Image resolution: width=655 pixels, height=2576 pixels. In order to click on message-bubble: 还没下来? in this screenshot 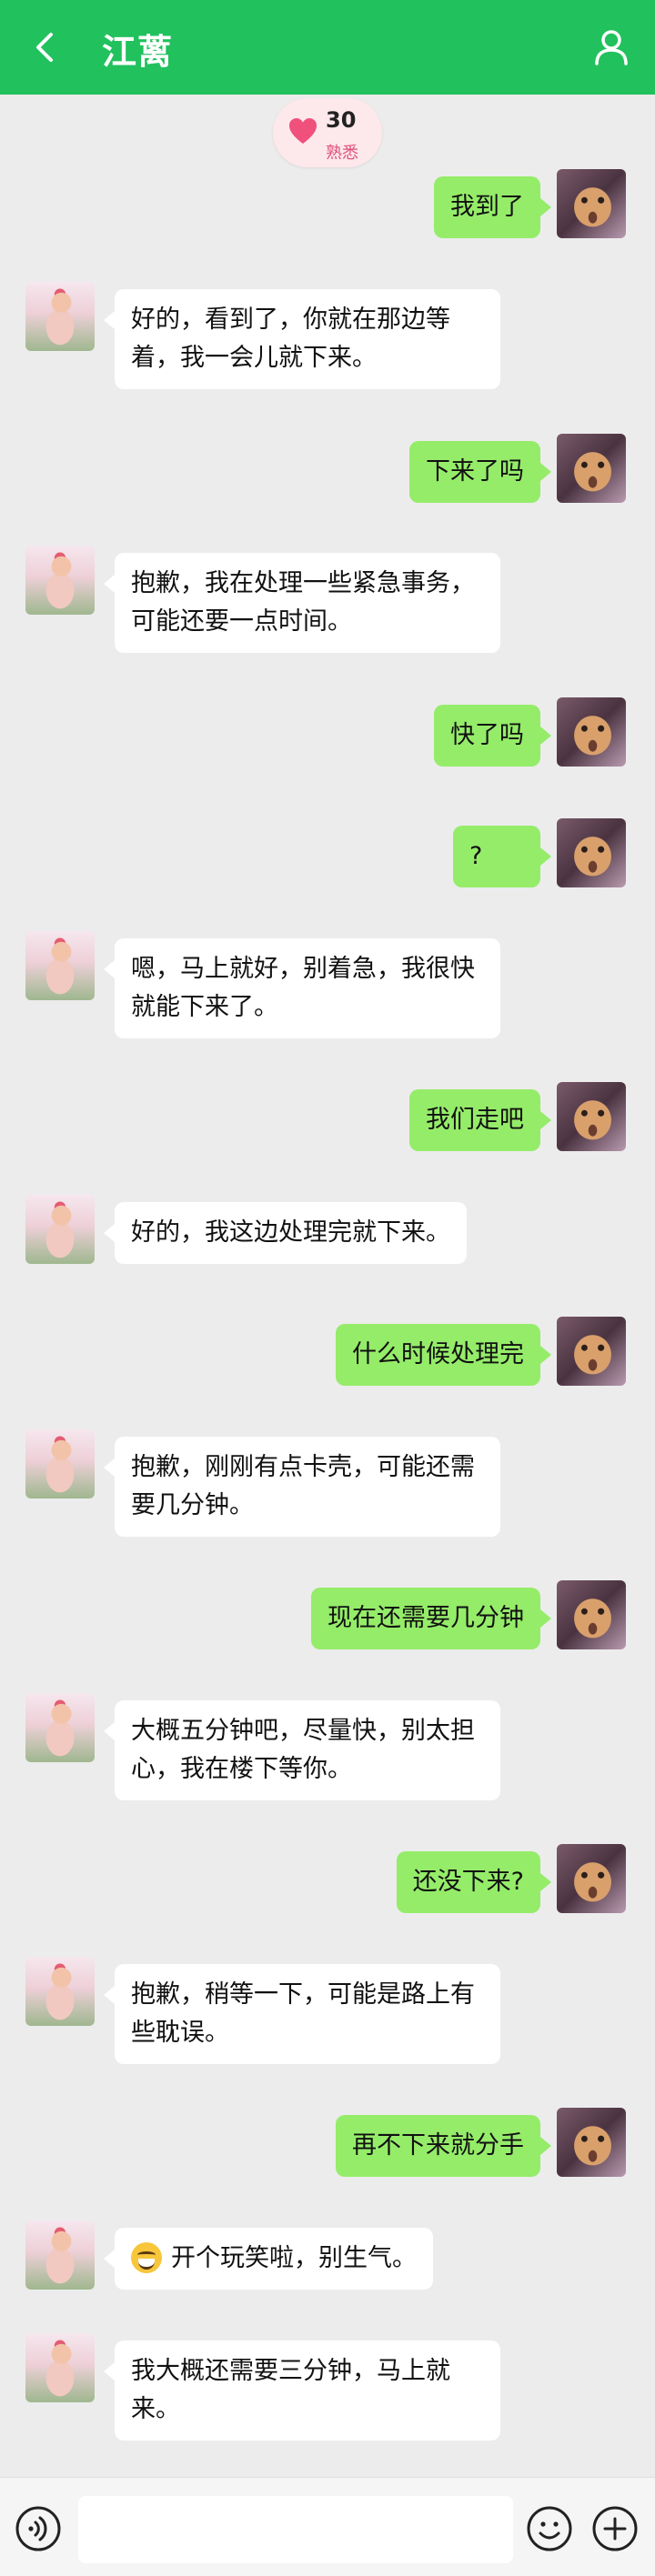, I will do `click(474, 1882)`.